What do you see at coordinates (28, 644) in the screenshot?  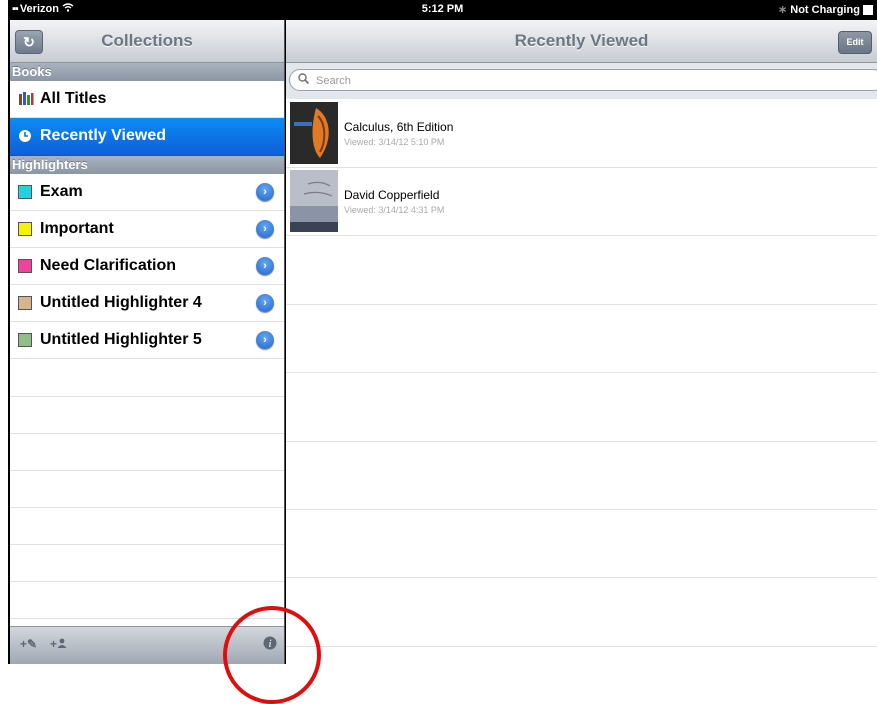 I see `add-highlighter-icon: +✎` at bounding box center [28, 644].